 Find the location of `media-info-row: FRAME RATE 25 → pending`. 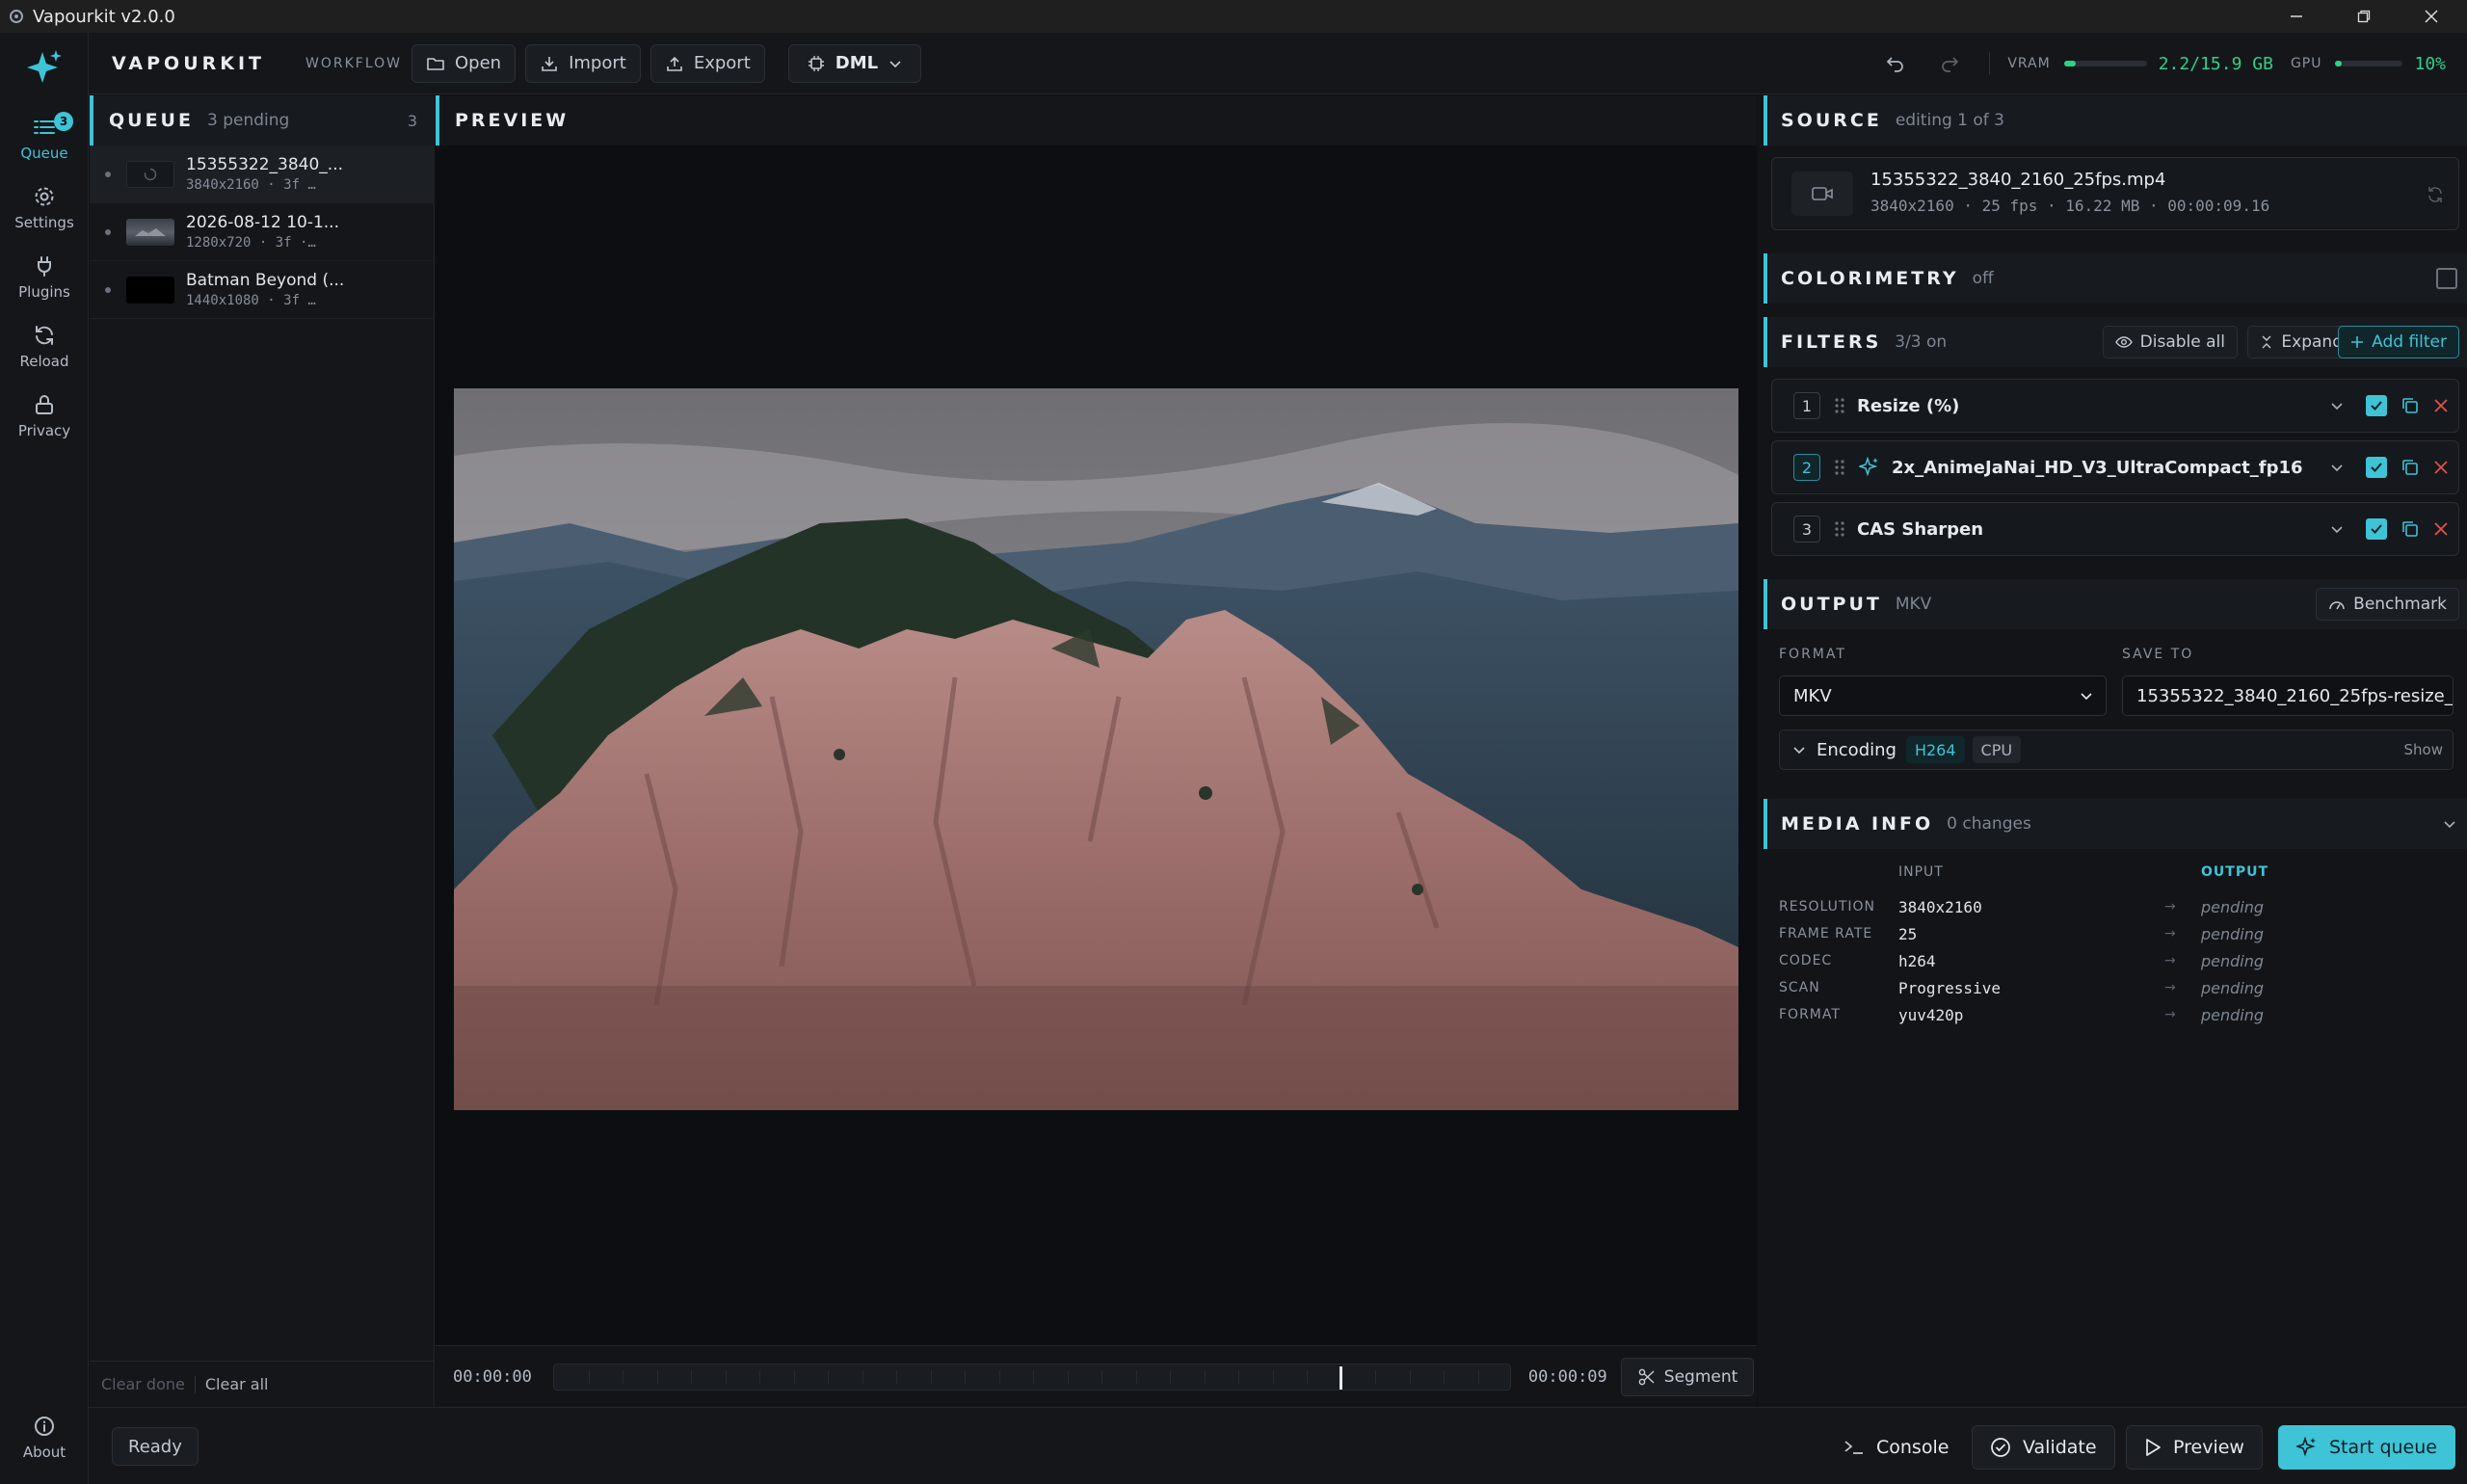

media-info-row: FRAME RATE 25 → pending is located at coordinates (2116, 933).